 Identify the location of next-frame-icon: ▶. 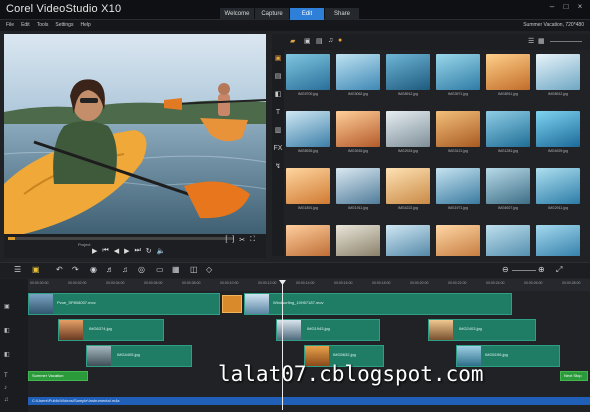
(126, 251).